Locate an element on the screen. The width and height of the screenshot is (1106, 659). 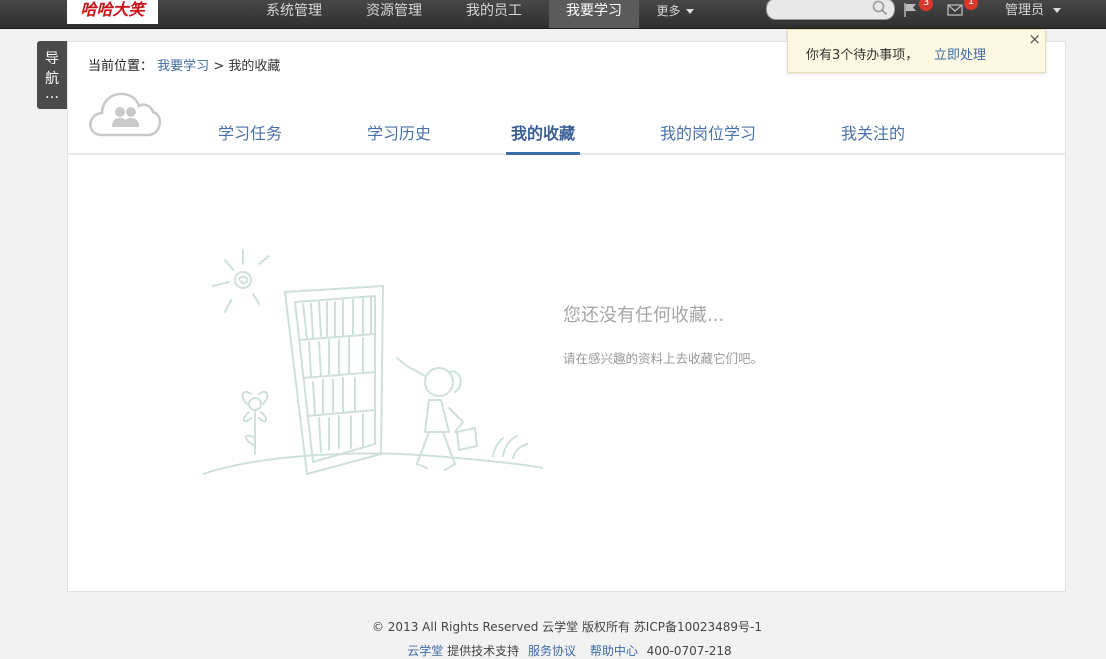
footer-links: 云学堂 提供技术支持 服务协议 帮助中心 400-0707-218 is located at coordinates (553, 650).